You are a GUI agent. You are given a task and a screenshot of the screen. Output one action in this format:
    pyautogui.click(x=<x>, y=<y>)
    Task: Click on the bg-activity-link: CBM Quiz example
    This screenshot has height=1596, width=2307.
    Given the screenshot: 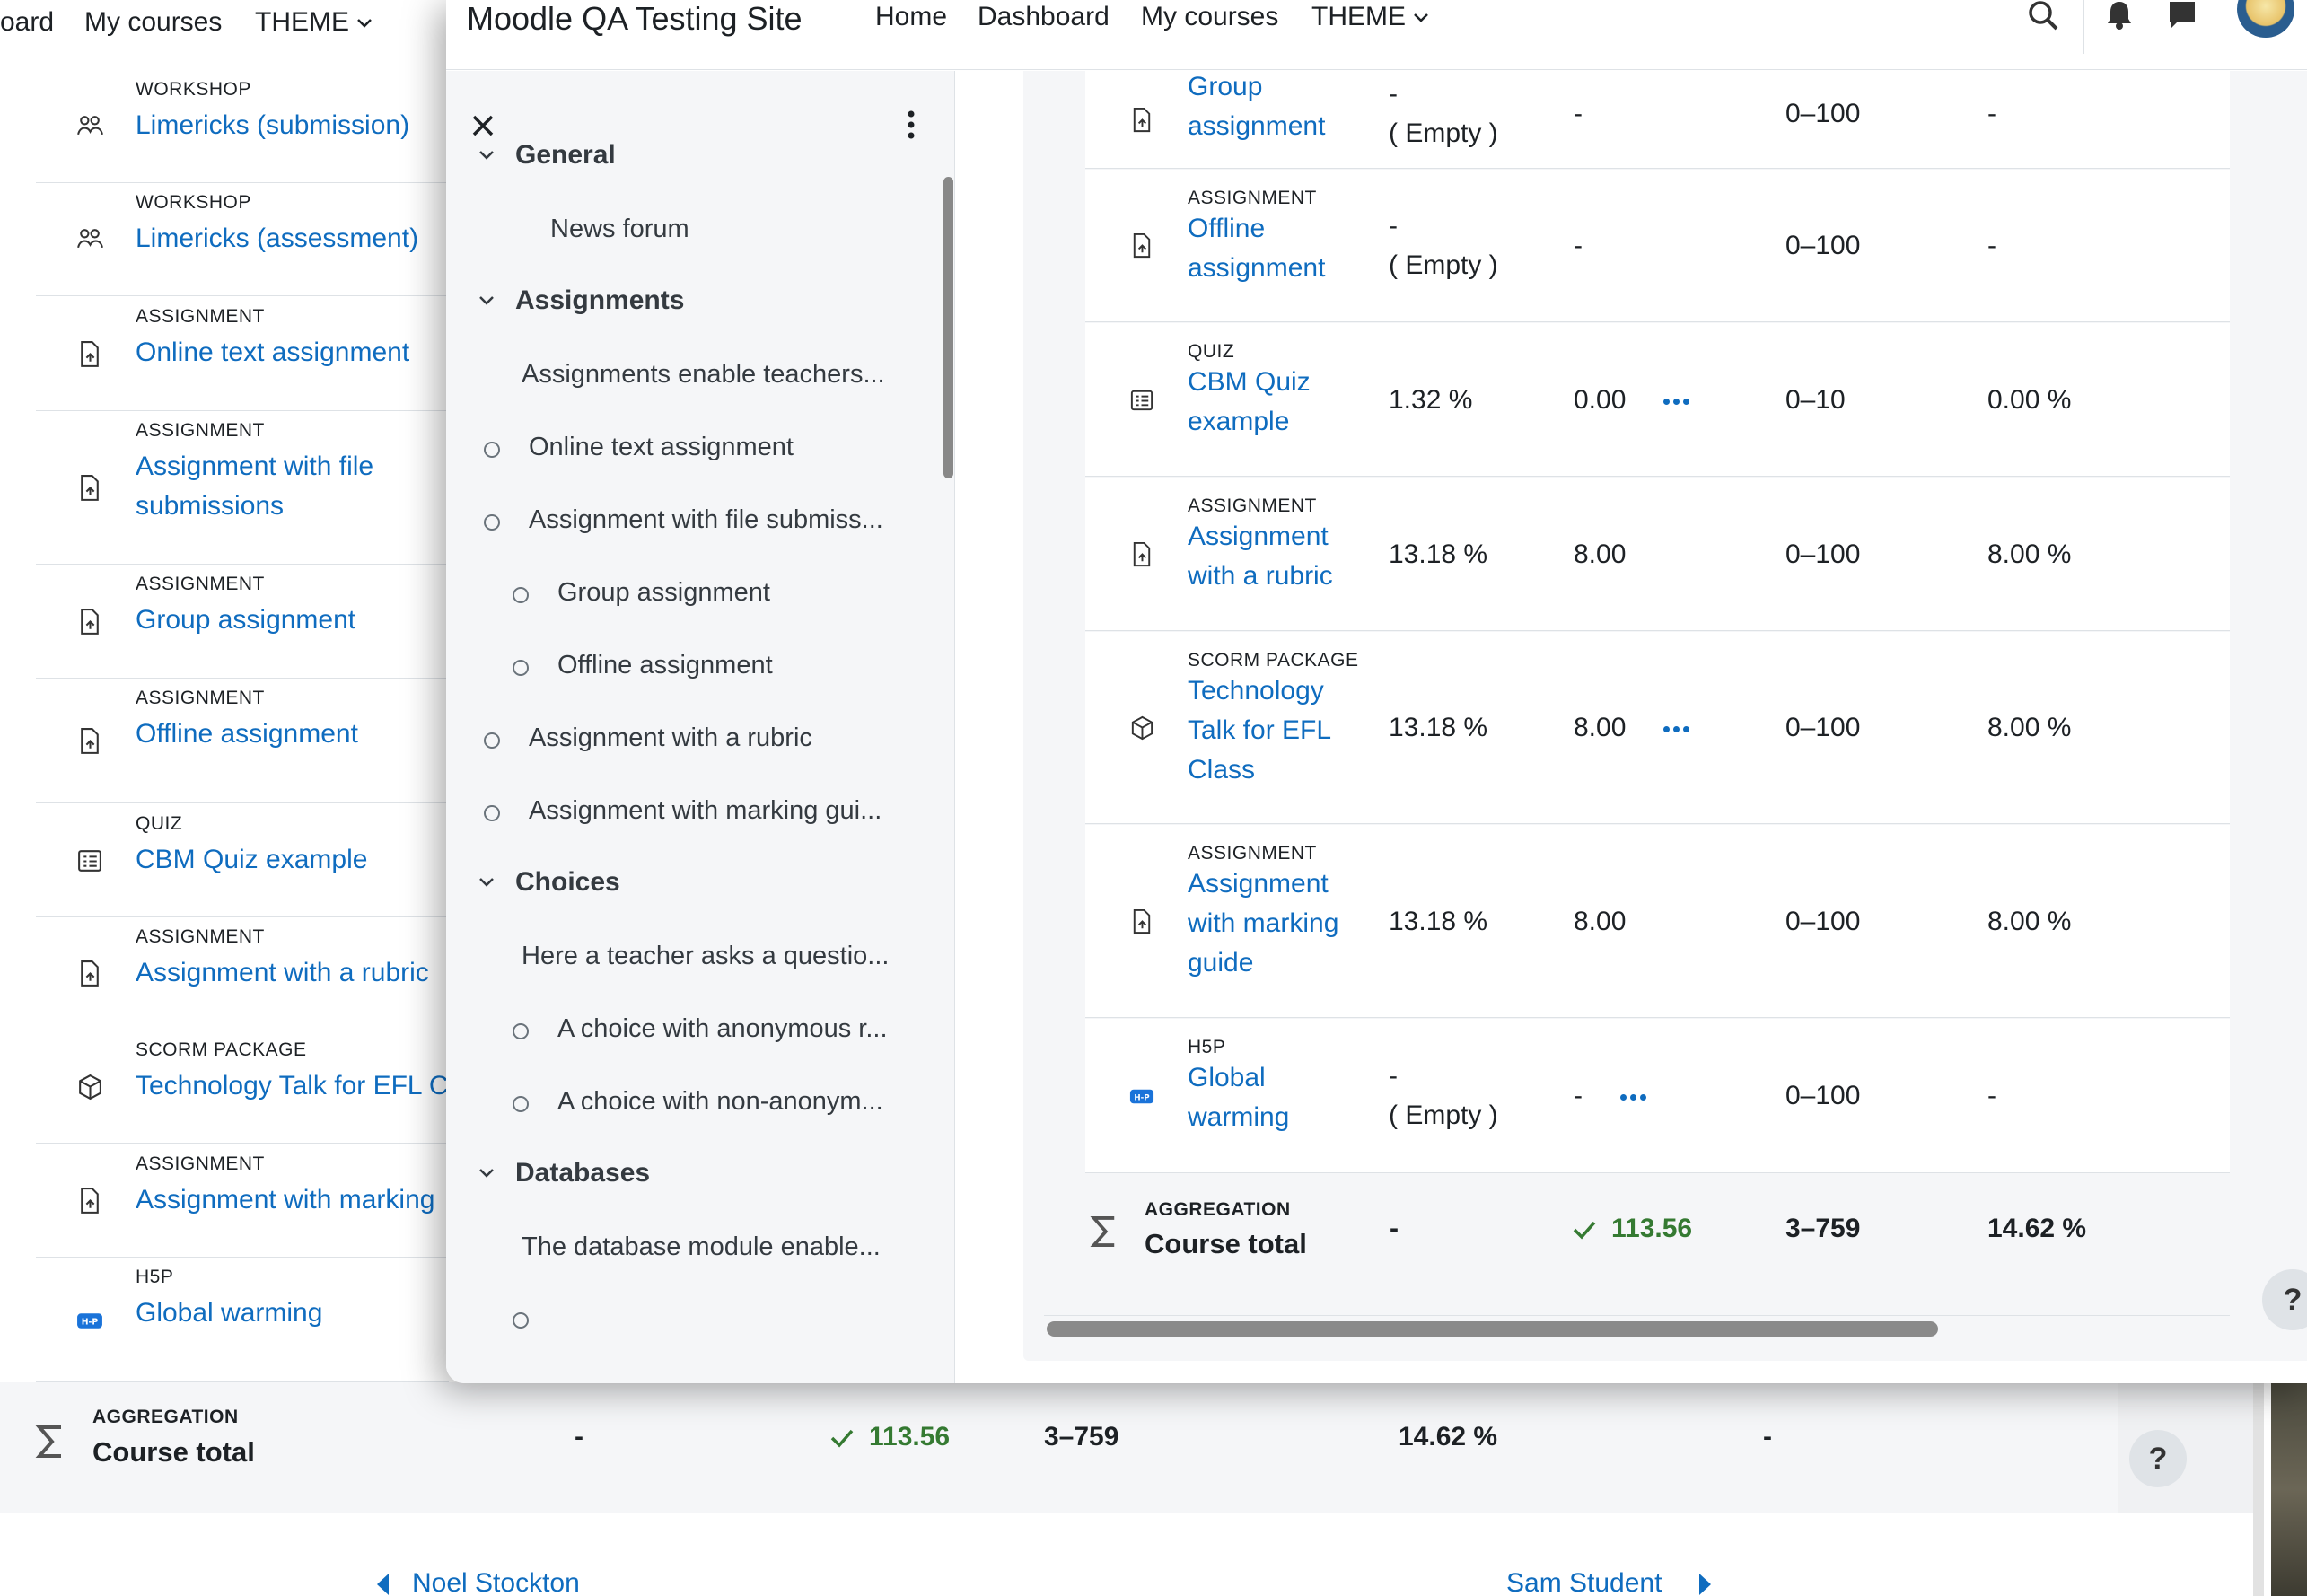 What is the action you would take?
    pyautogui.click(x=252, y=860)
    